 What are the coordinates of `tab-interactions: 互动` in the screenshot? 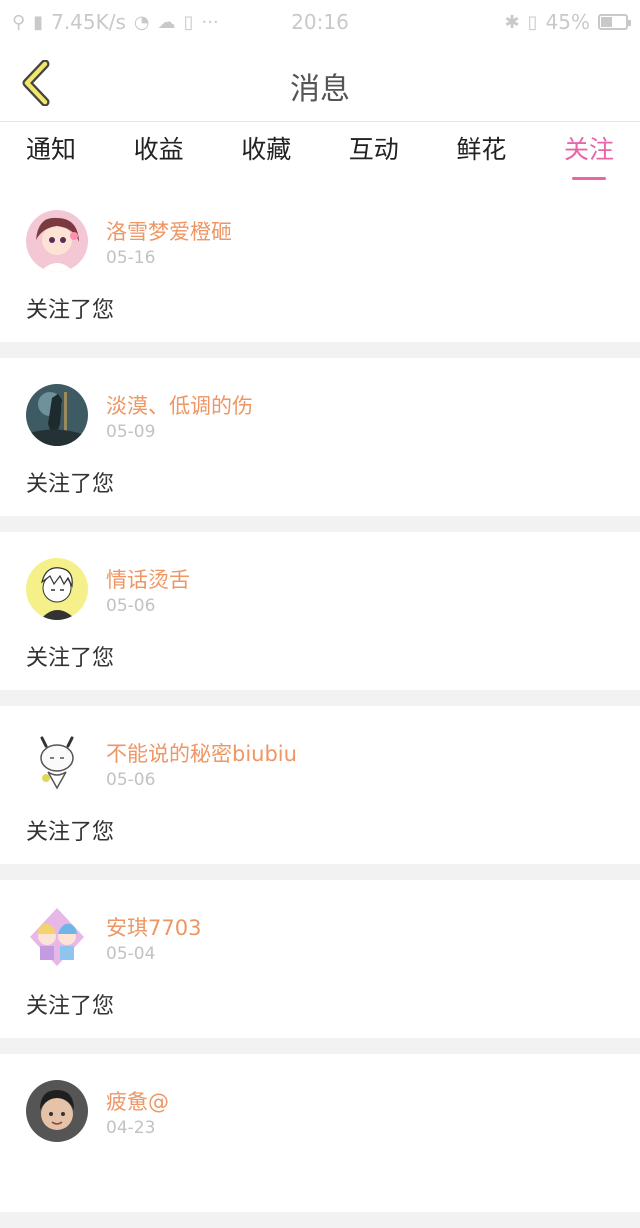 It's located at (374, 153).